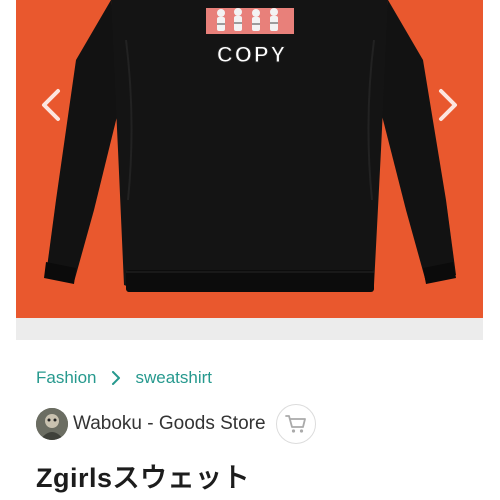 The image size is (500, 500). I want to click on gallery-indicator-strip, so click(249, 329).